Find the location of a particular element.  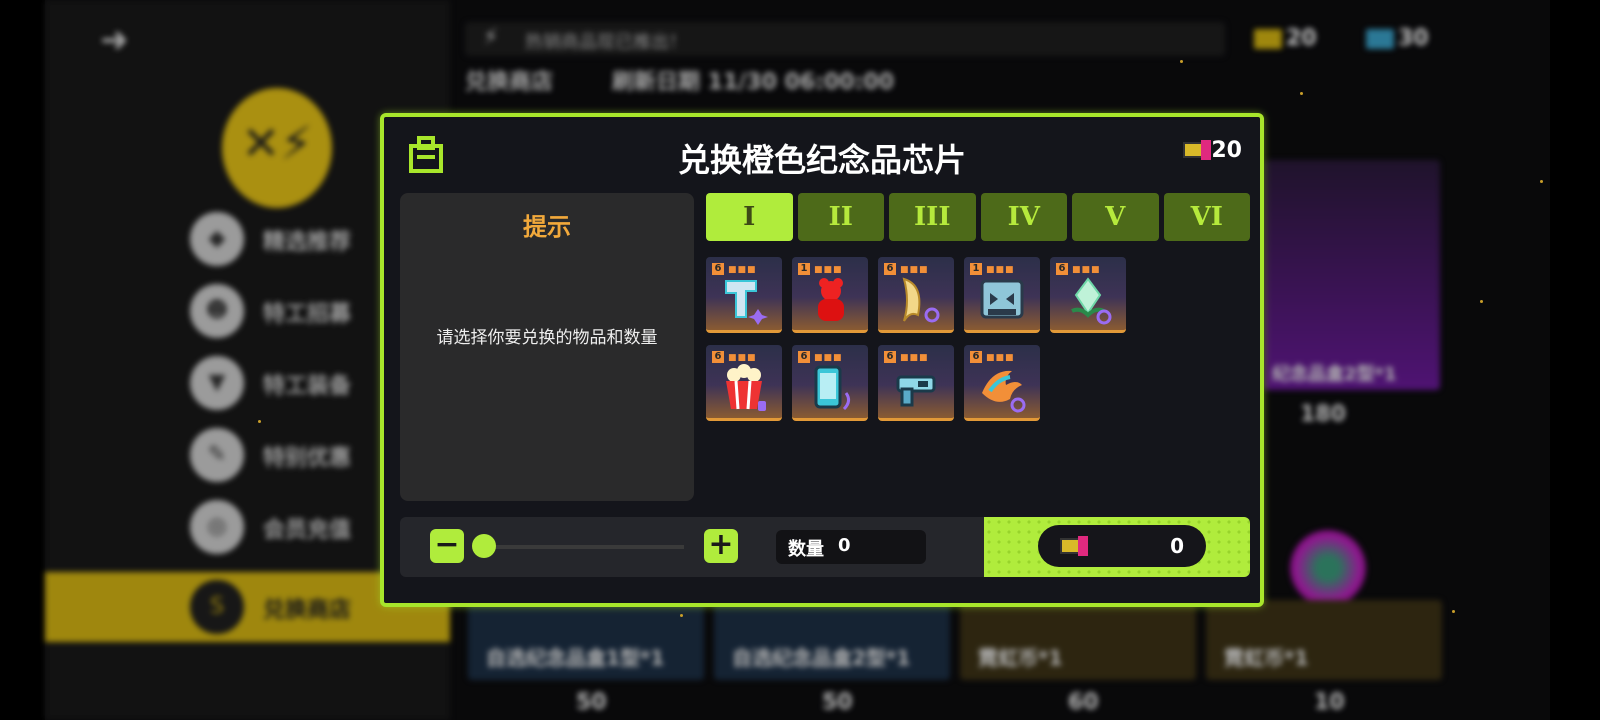

quantity-display: 数量 0 is located at coordinates (851, 547).